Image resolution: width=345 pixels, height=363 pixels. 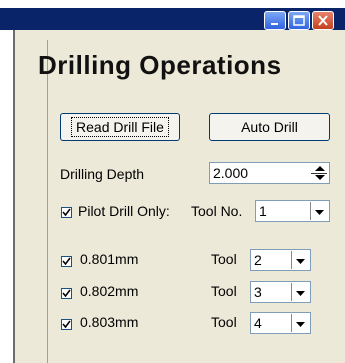 What do you see at coordinates (224, 322) in the screenshot?
I see `drill-tool-label-3: Tool` at bounding box center [224, 322].